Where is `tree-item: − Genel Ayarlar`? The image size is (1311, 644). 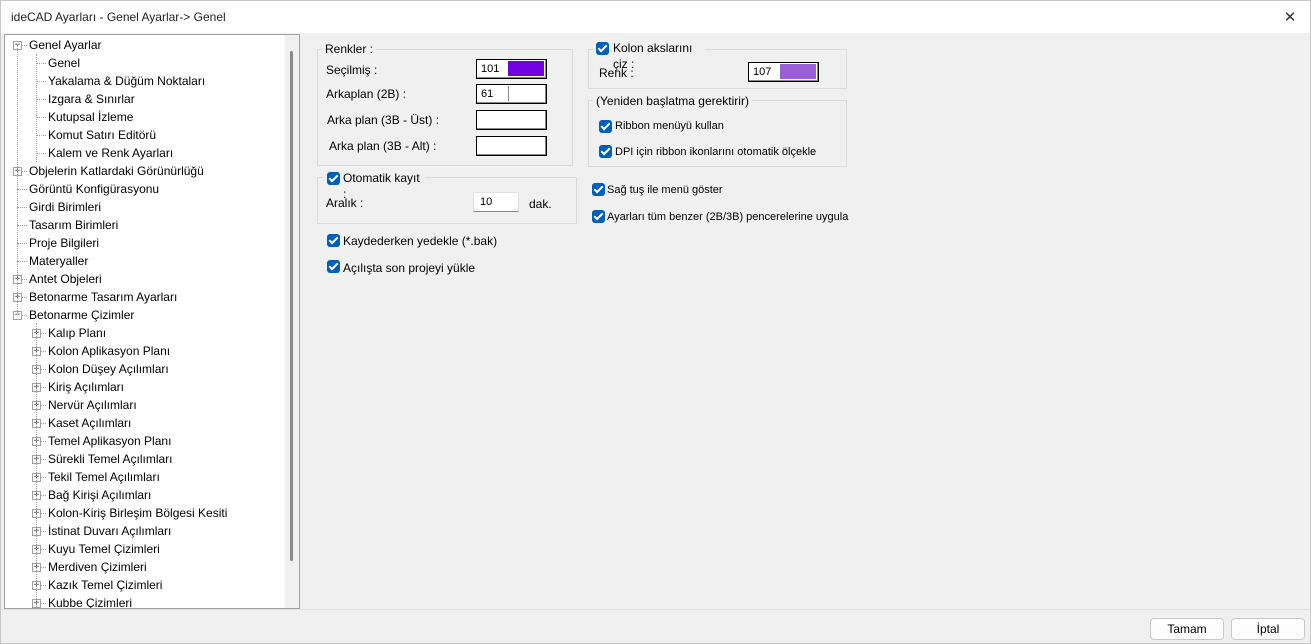
tree-item: − Genel Ayarlar is located at coordinates (145, 45).